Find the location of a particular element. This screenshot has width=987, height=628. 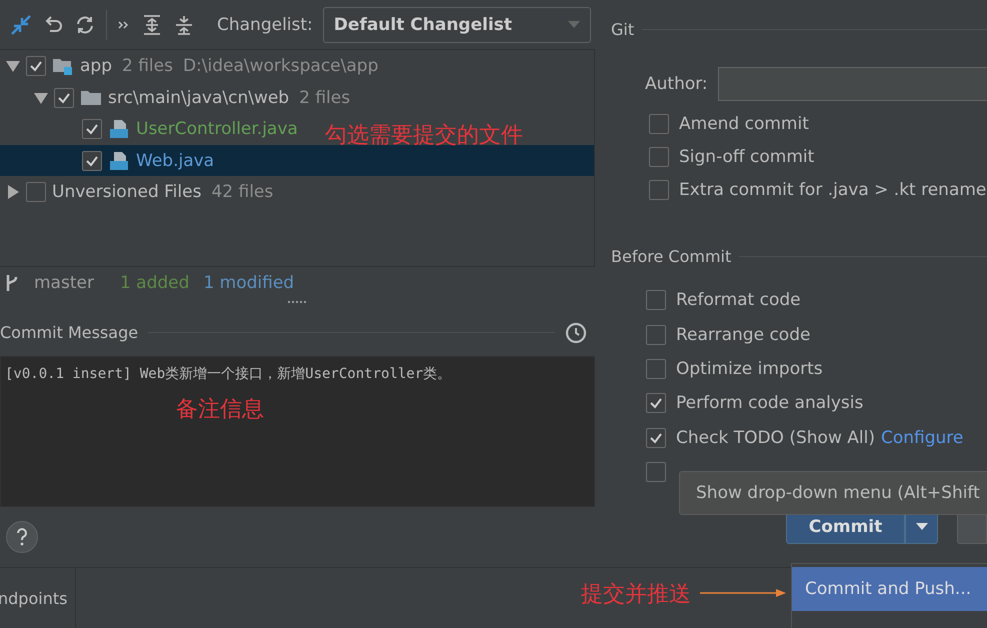

tree-item-label: app is located at coordinates (96, 66).